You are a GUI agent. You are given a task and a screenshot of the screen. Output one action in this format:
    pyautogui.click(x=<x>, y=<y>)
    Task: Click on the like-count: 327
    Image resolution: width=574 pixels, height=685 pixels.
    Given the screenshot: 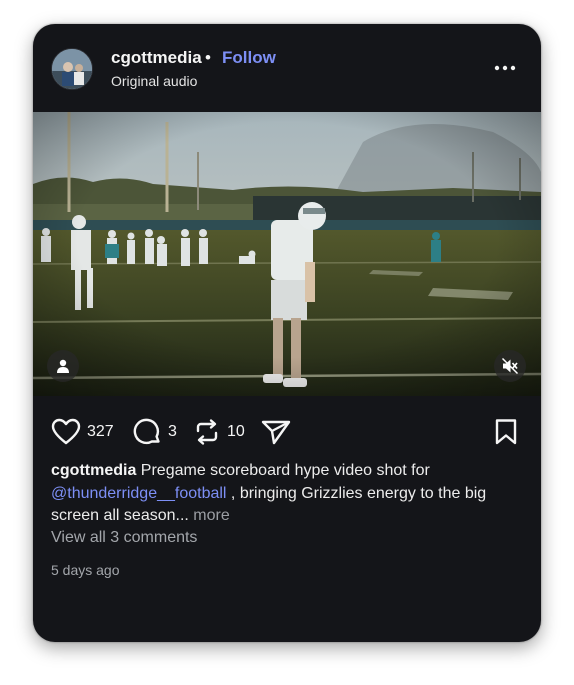 What is the action you would take?
    pyautogui.click(x=100, y=431)
    